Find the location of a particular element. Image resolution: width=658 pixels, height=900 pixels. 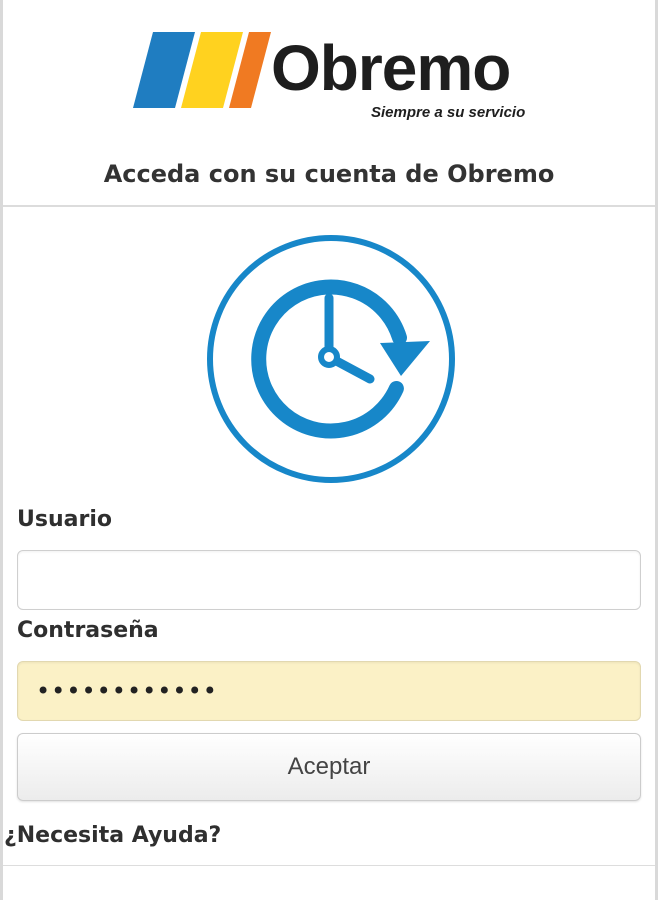

login-heading: Acceda con su cuenta de Obremo is located at coordinates (329, 174).